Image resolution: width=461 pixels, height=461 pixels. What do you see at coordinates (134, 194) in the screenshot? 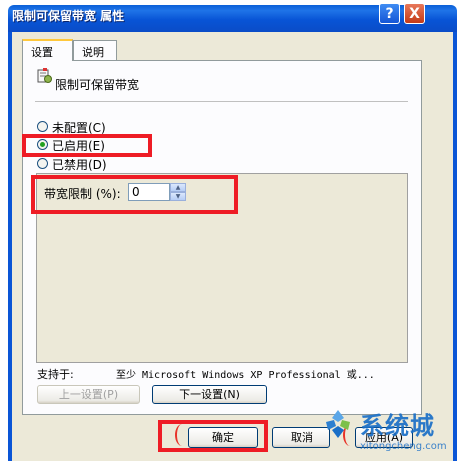
I see `highlight-bandwidth-limit` at bounding box center [134, 194].